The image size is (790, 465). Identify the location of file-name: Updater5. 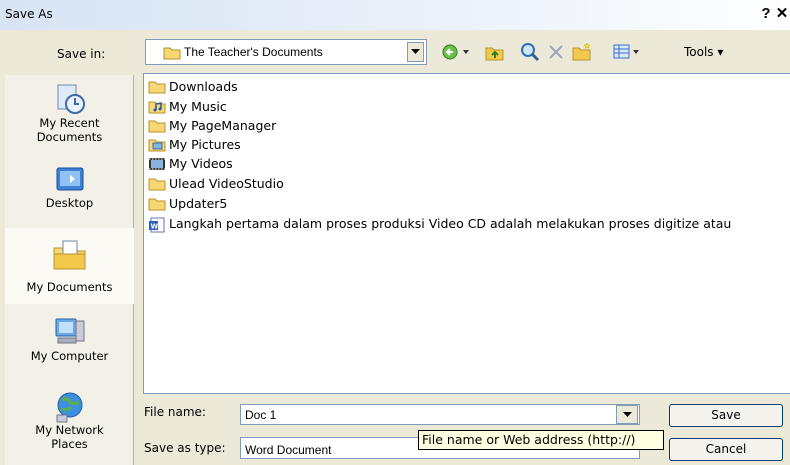
(198, 203).